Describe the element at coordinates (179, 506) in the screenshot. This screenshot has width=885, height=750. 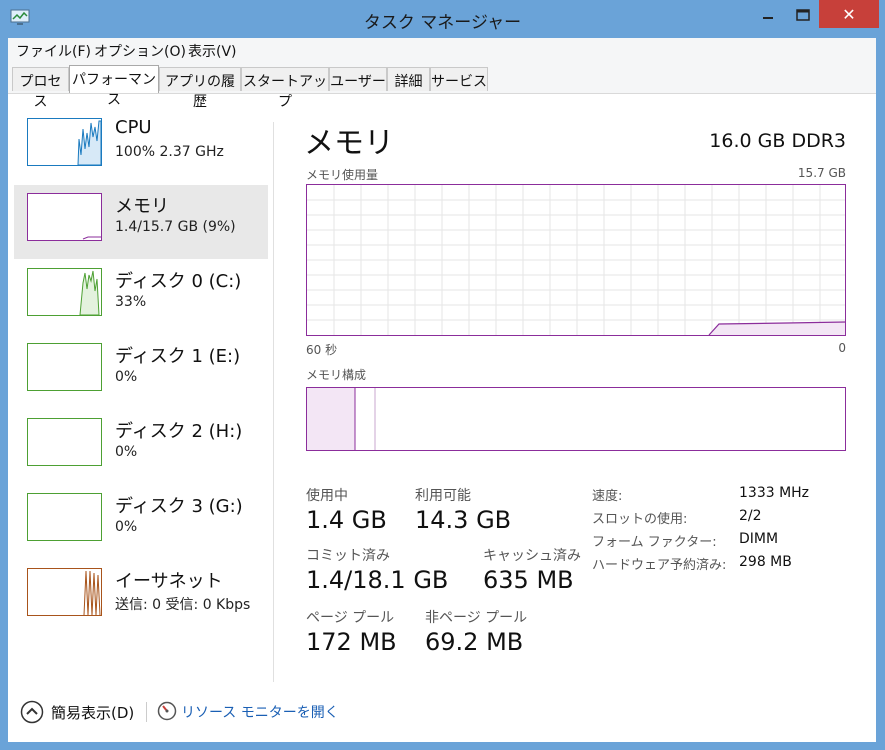
I see `sidebar-disk-3-name: ディスク 3 (G:)` at that location.